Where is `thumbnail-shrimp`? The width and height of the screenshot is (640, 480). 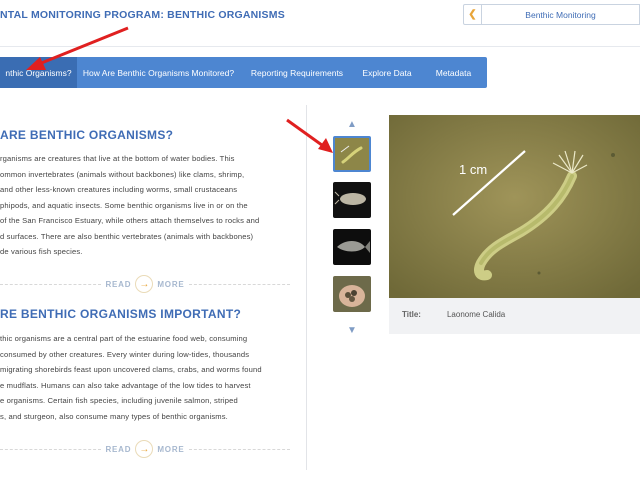 thumbnail-shrimp is located at coordinates (352, 200).